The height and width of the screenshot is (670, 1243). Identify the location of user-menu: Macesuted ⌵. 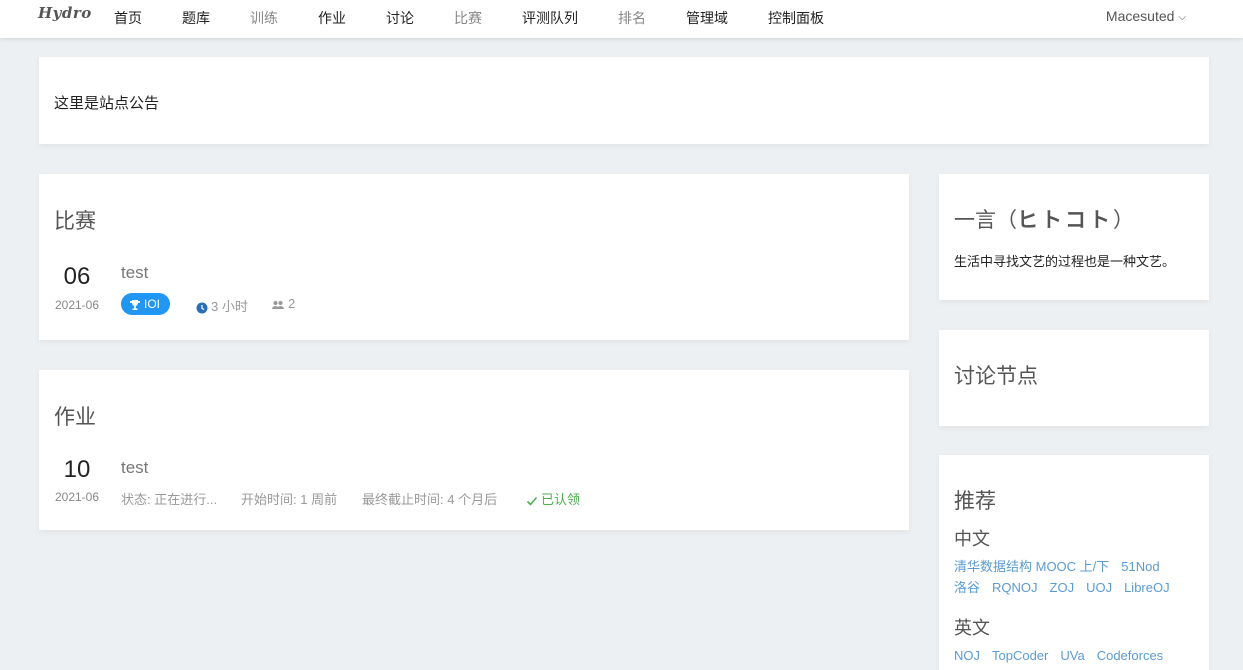
(1146, 16).